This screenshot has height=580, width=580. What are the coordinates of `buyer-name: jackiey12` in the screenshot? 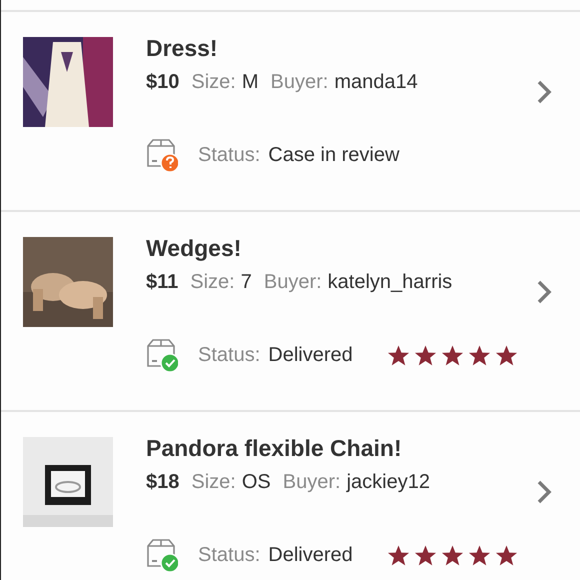 It's located at (388, 482).